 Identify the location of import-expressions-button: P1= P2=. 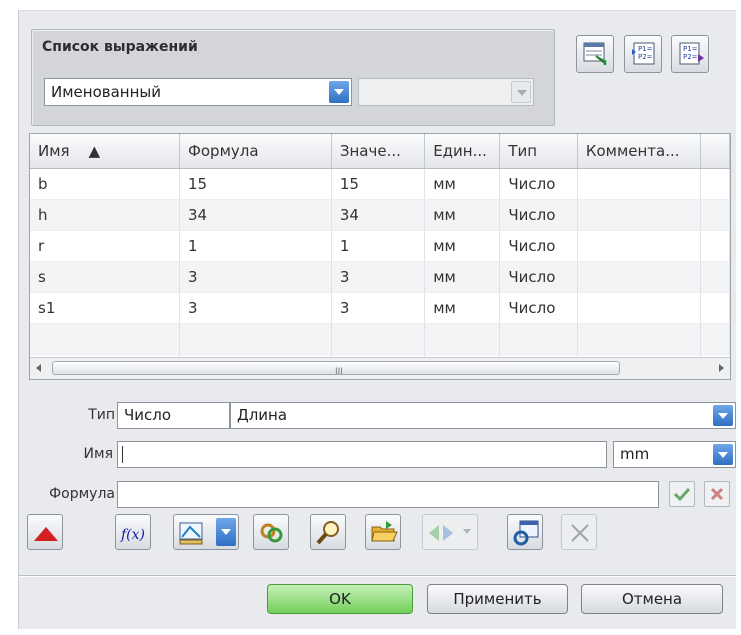
(690, 54).